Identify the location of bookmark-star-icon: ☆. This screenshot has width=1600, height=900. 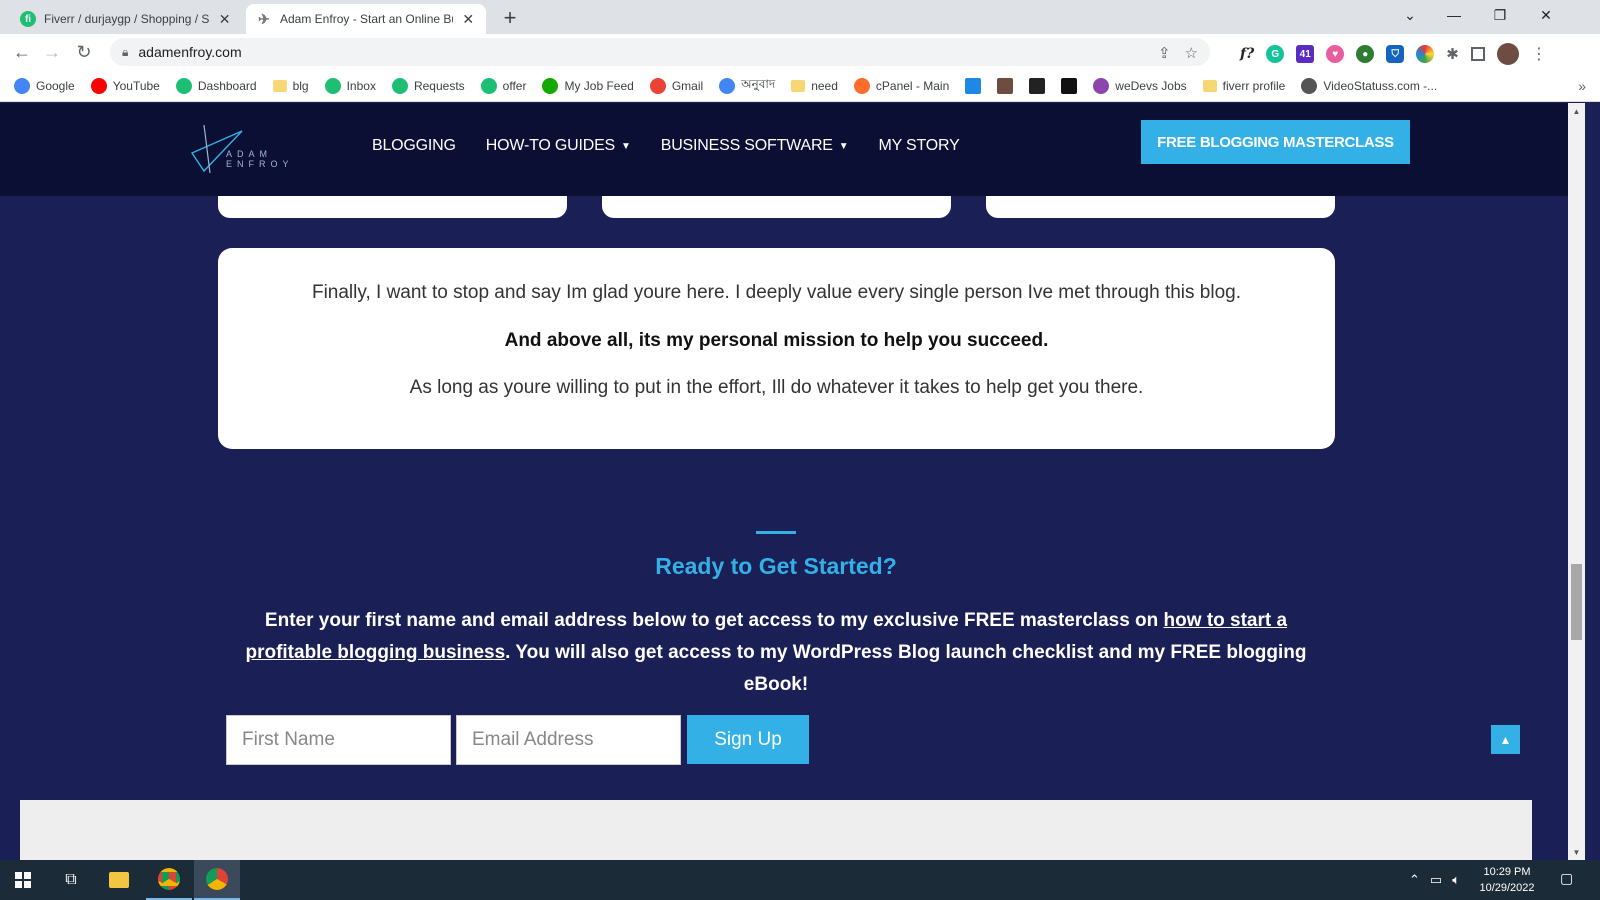
(1191, 53).